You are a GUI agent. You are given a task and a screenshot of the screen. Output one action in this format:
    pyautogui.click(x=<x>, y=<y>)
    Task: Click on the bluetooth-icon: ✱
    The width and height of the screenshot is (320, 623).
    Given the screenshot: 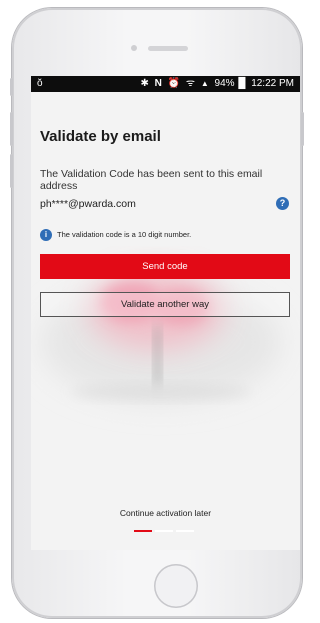 What is the action you would take?
    pyautogui.click(x=144, y=83)
    